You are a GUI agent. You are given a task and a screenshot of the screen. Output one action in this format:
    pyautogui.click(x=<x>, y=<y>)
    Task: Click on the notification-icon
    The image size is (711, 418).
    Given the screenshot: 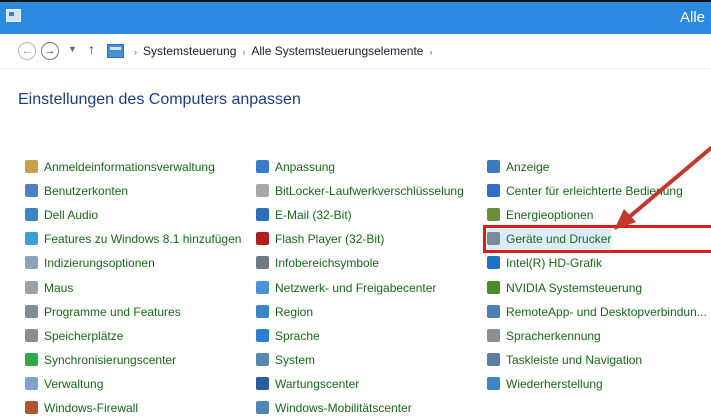 What is the action you would take?
    pyautogui.click(x=262, y=263)
    